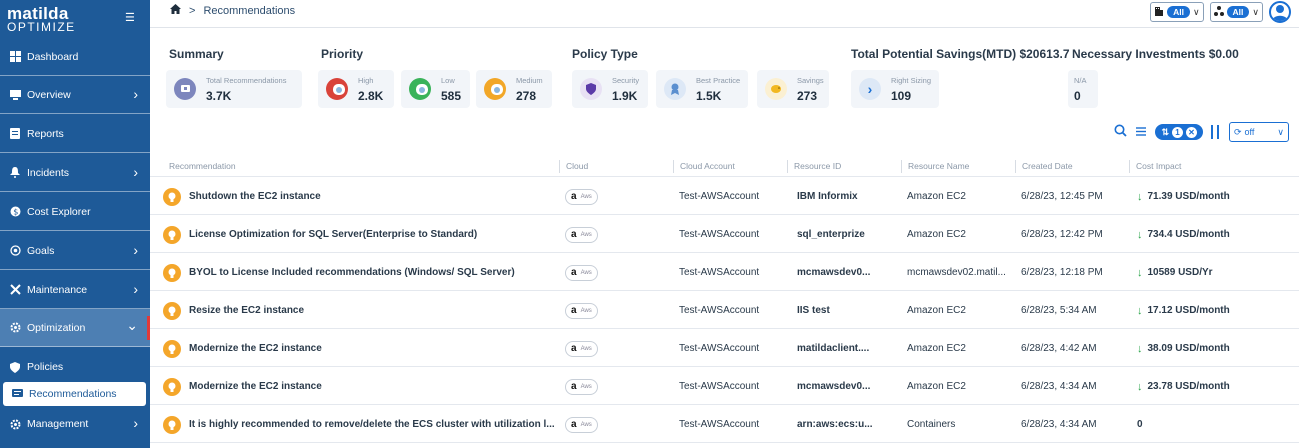  I want to click on sidebar-item-overview: Overview ›, so click(75, 95).